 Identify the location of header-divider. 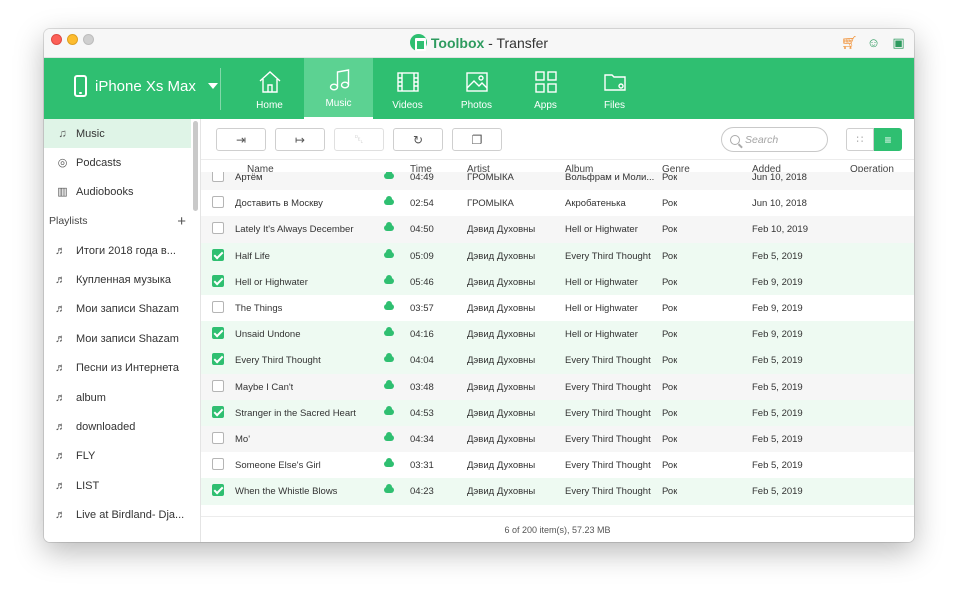
(220, 89).